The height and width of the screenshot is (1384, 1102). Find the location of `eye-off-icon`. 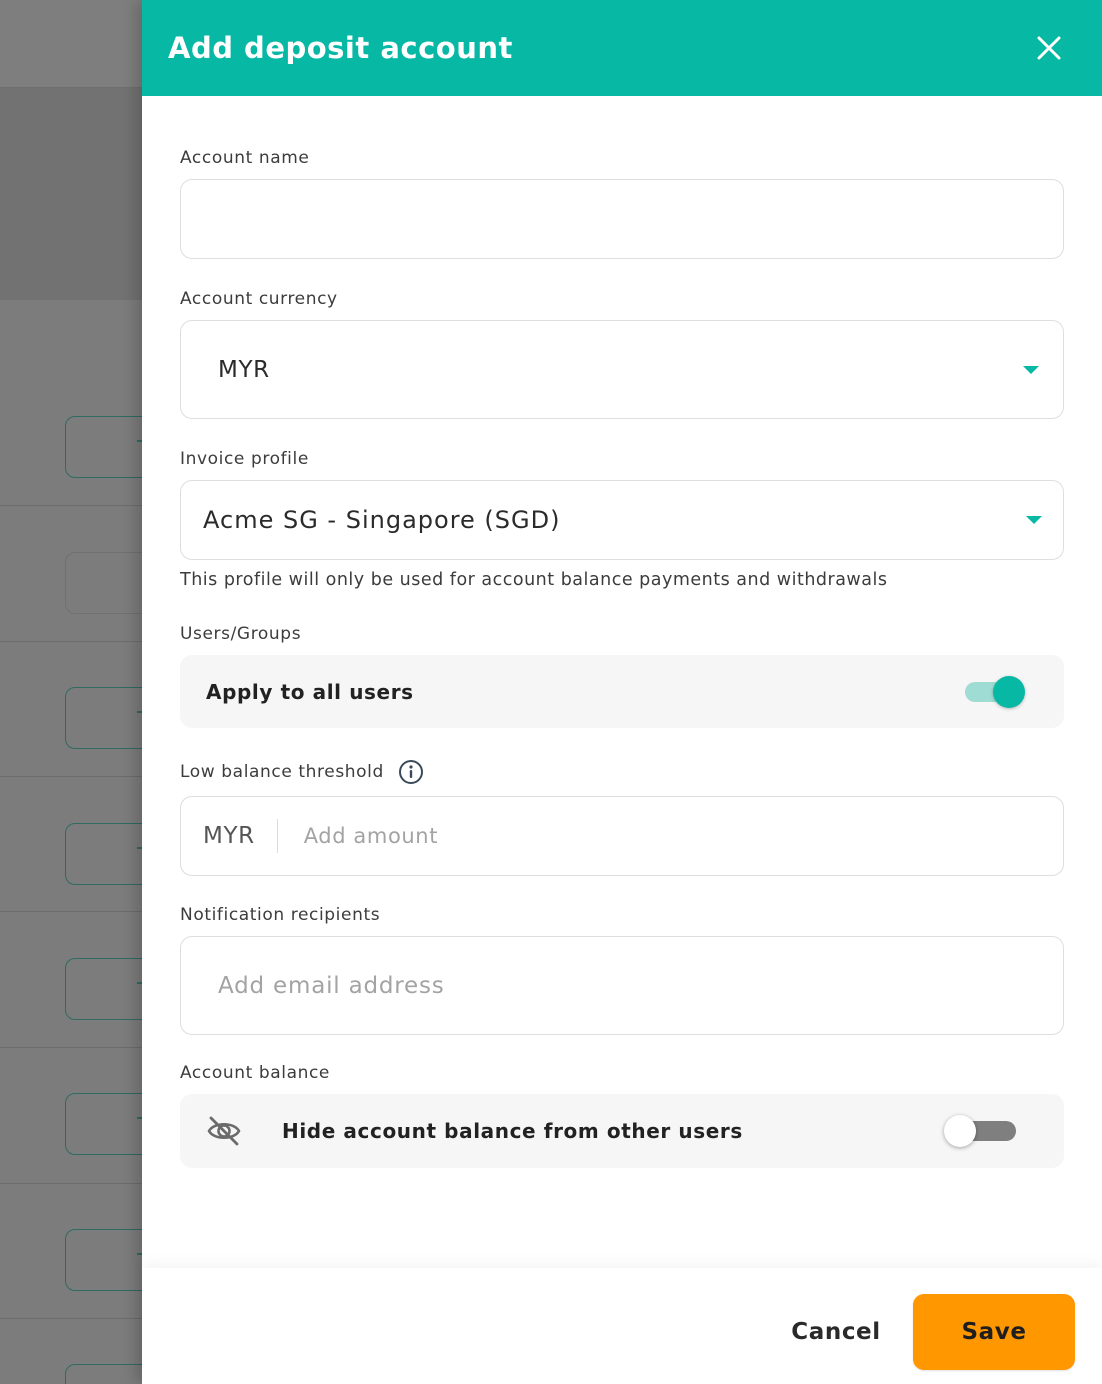

eye-off-icon is located at coordinates (224, 1131).